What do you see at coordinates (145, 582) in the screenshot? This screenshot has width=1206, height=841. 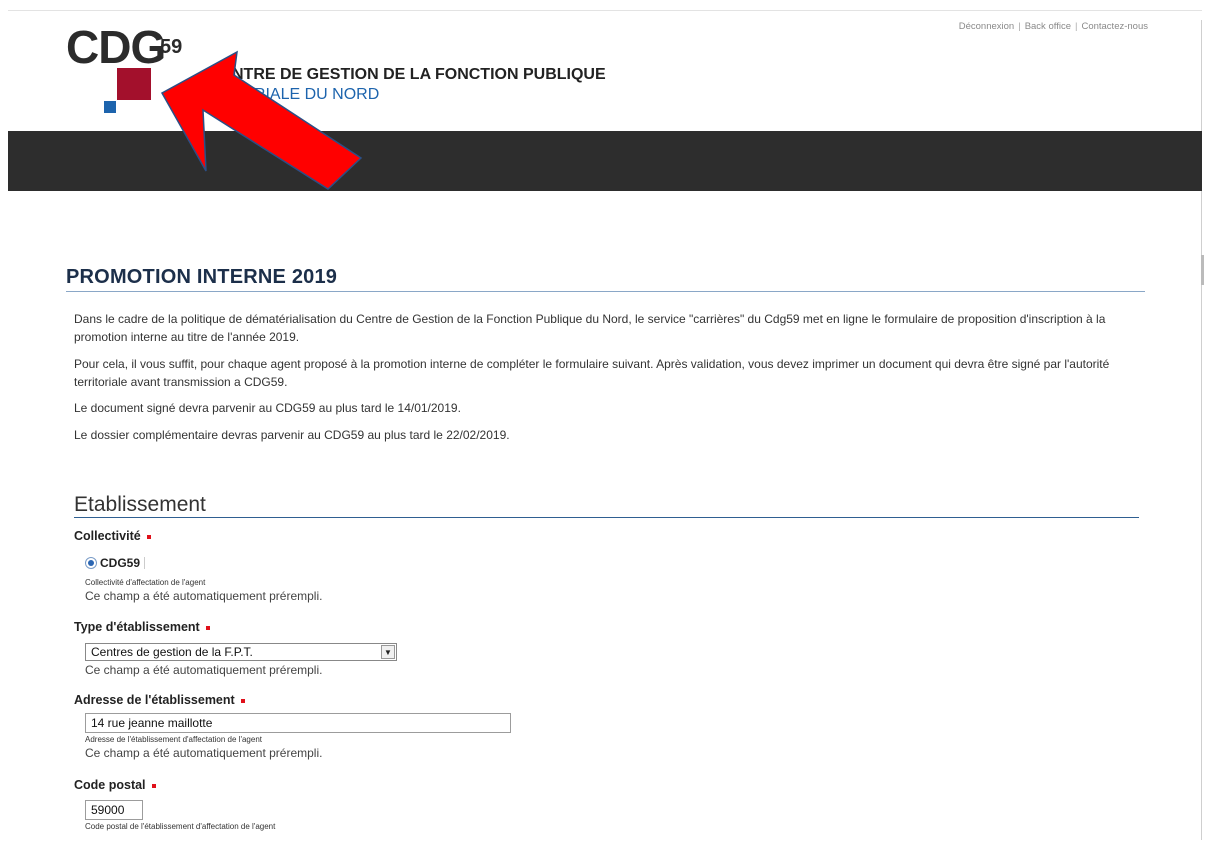 I see `collectivite-help: Collectivité d'affectation de l'agent` at bounding box center [145, 582].